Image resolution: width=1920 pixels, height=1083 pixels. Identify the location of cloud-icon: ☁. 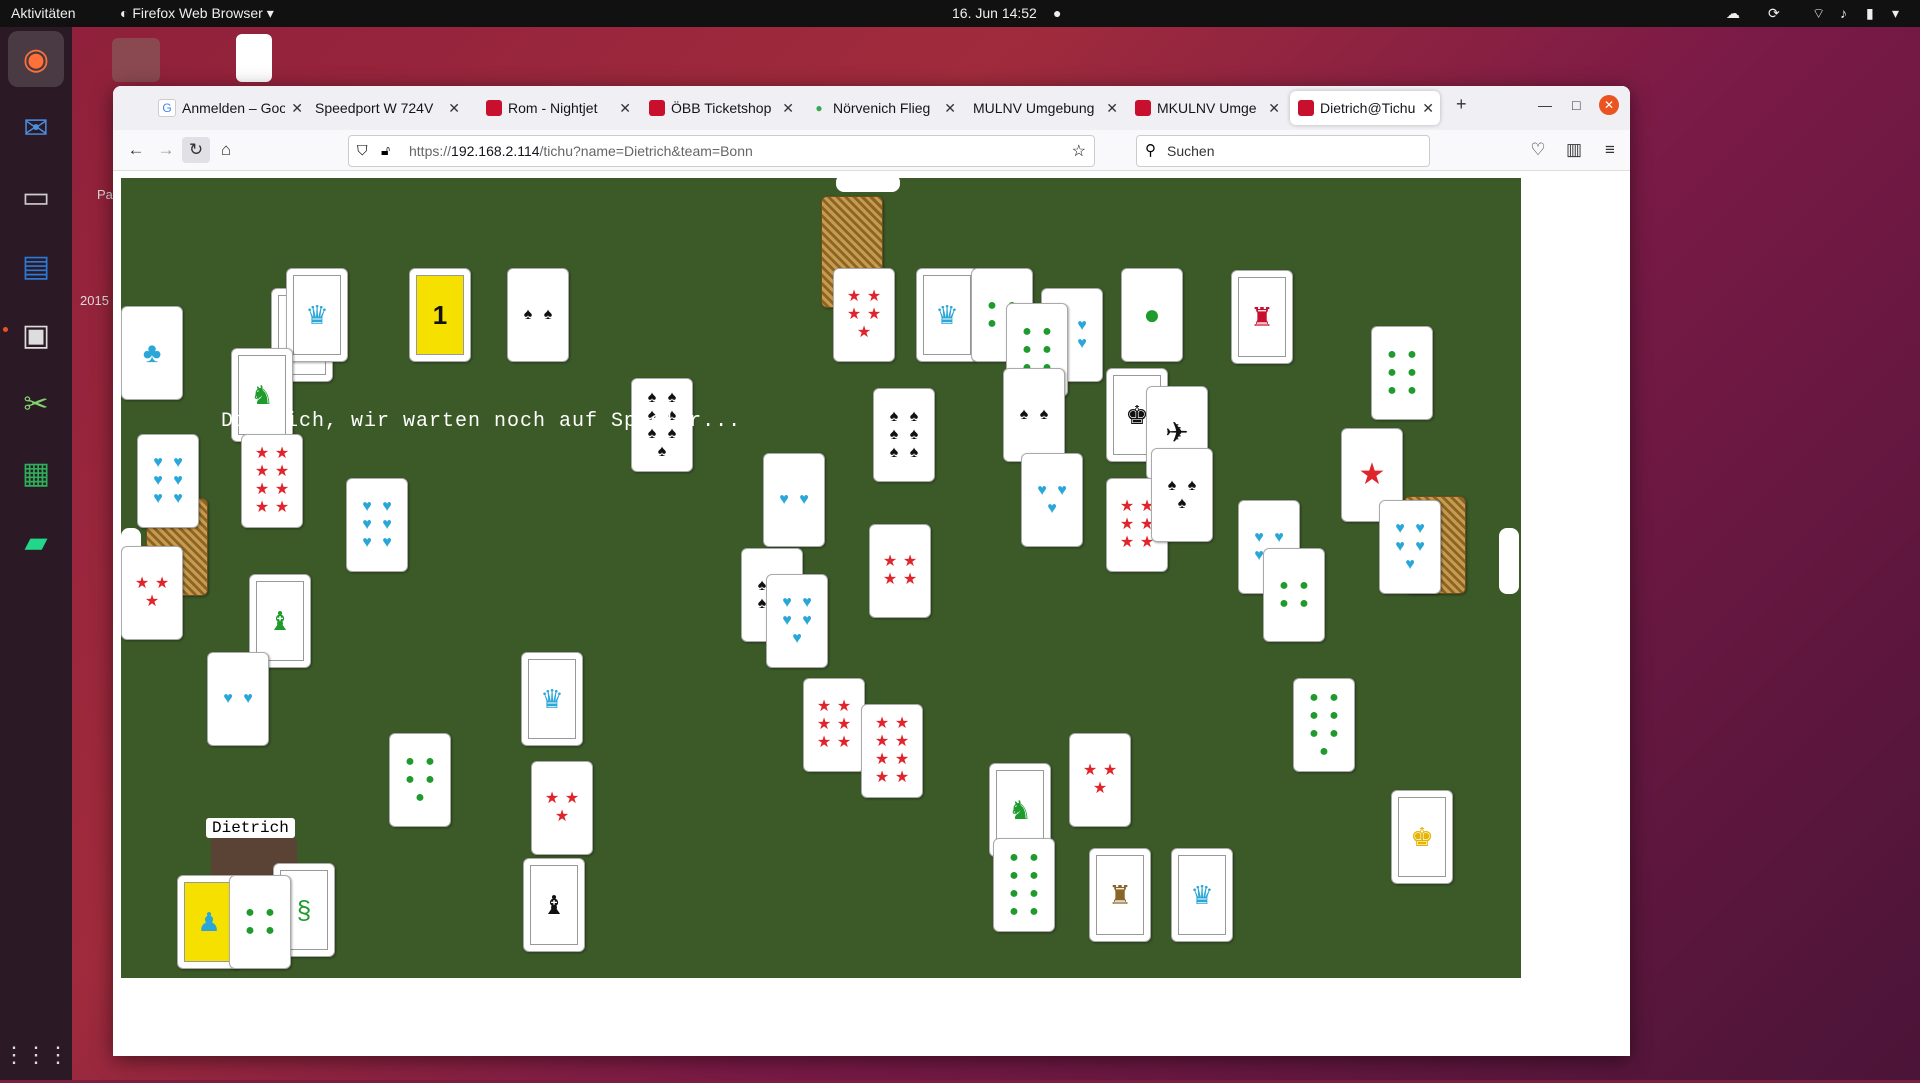
(1733, 13).